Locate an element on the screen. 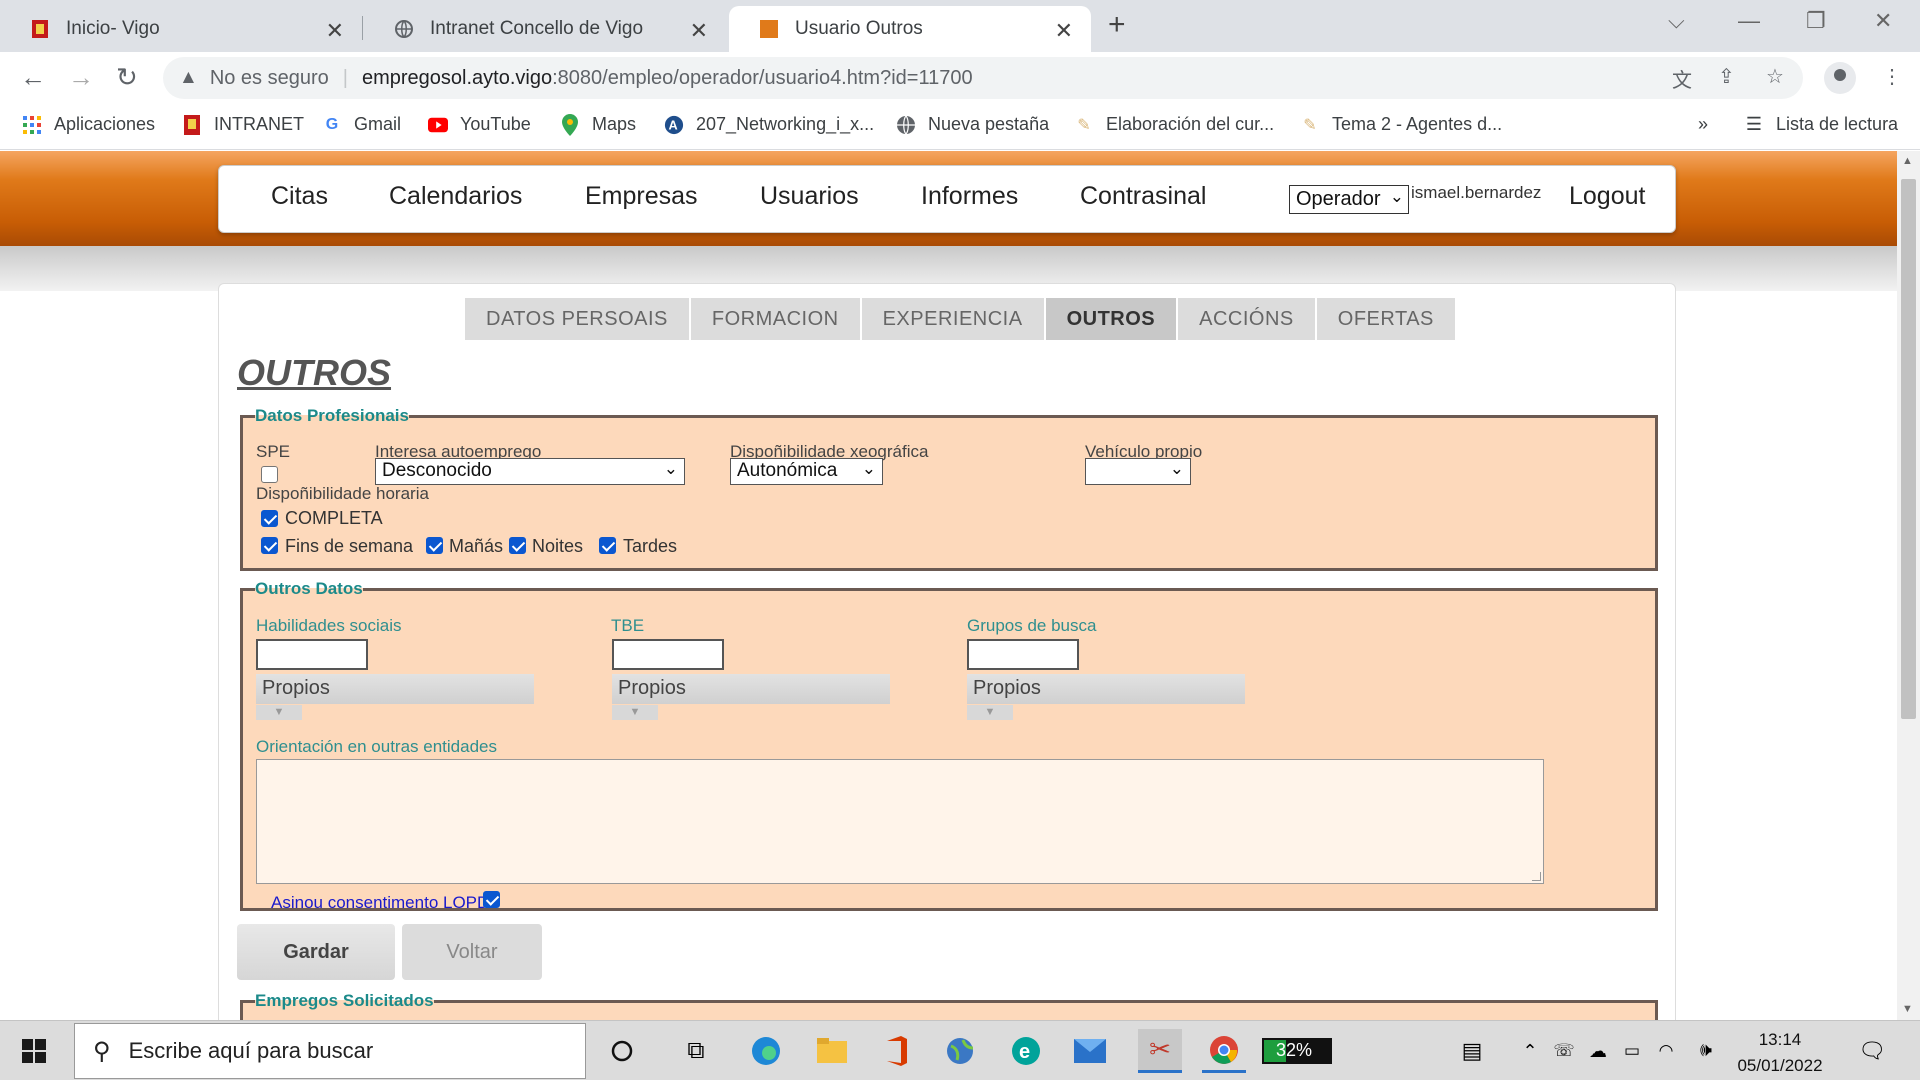 This screenshot has height=1080, width=1920. noites-checkbox is located at coordinates (517, 545).